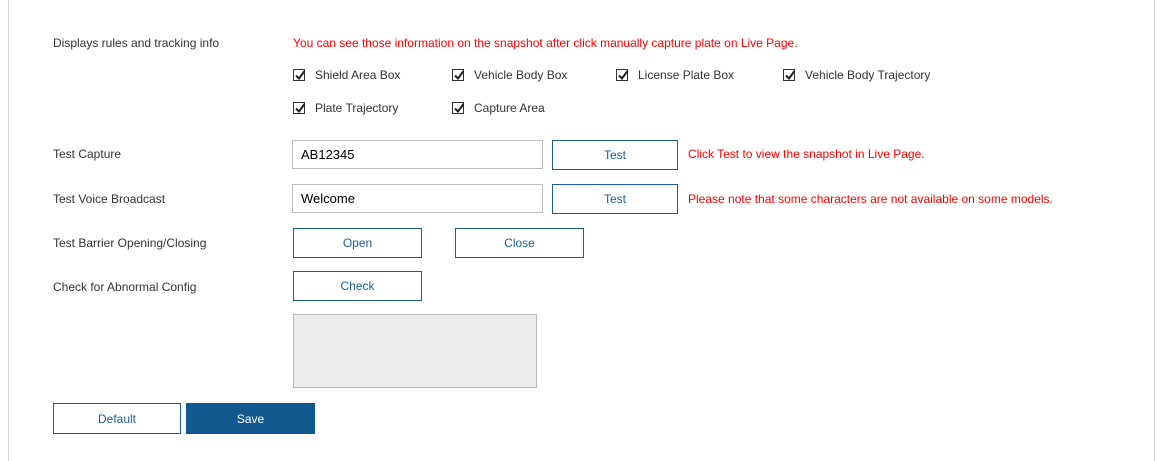 The height and width of the screenshot is (461, 1163). Describe the element at coordinates (615, 199) in the screenshot. I see `voice-broadcast-test-button: Test` at that location.